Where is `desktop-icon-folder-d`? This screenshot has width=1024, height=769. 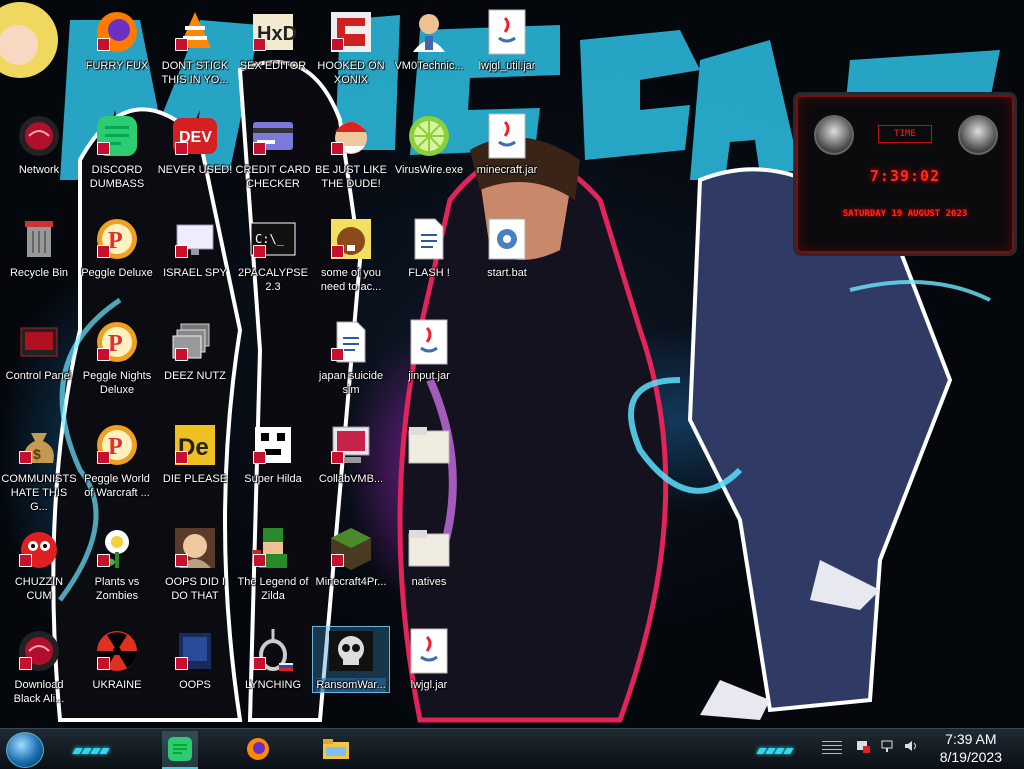
desktop-icon-folder-d is located at coordinates (429, 446).